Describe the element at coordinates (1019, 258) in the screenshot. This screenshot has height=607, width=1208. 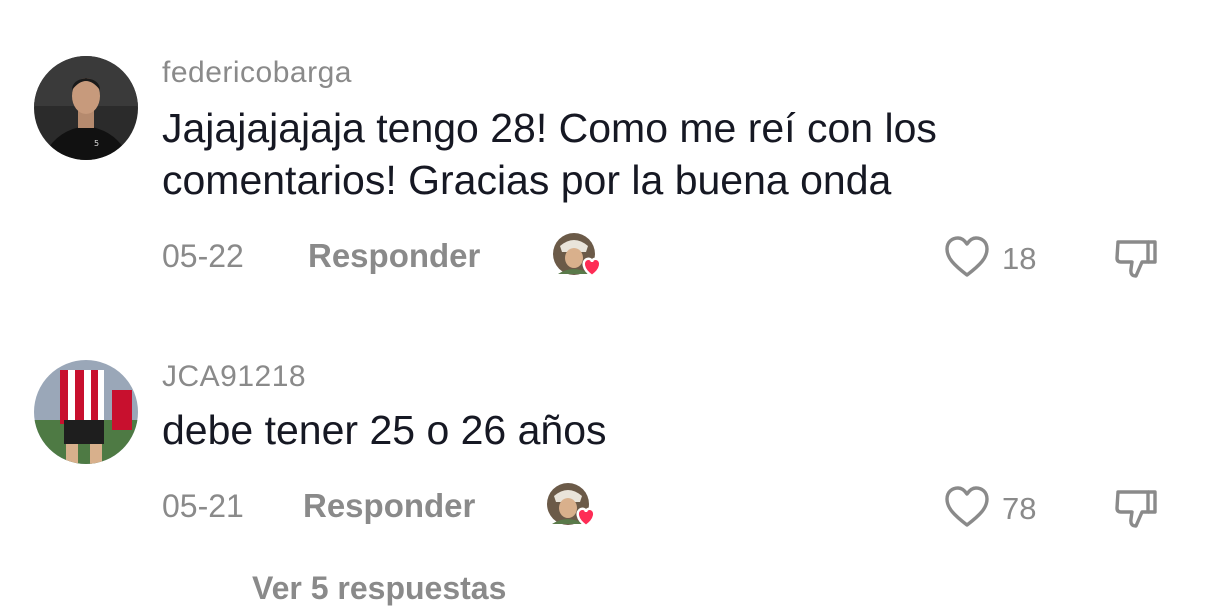
I see `like-count: 18` at that location.